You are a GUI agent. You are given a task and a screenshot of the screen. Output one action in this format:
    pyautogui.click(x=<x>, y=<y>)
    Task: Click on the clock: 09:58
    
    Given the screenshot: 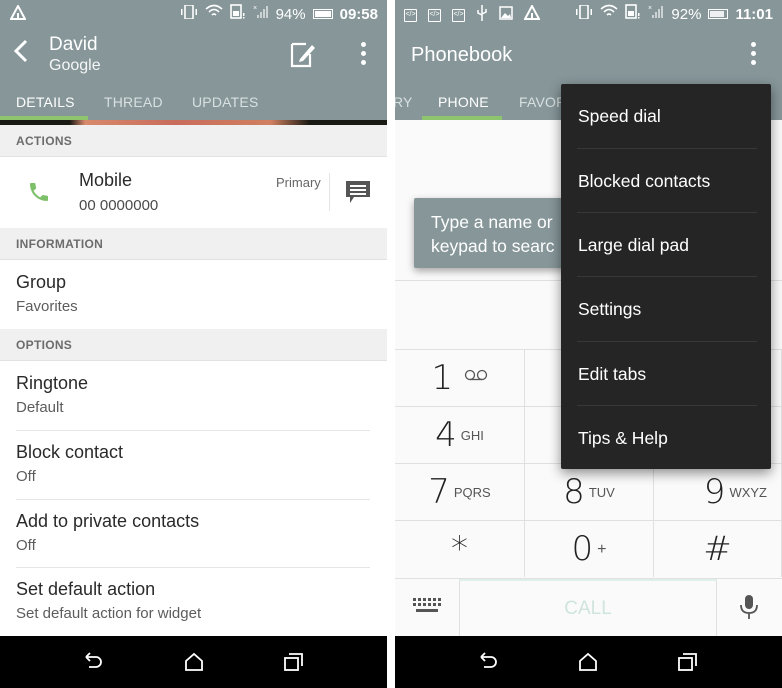 What is the action you would take?
    pyautogui.click(x=358, y=14)
    